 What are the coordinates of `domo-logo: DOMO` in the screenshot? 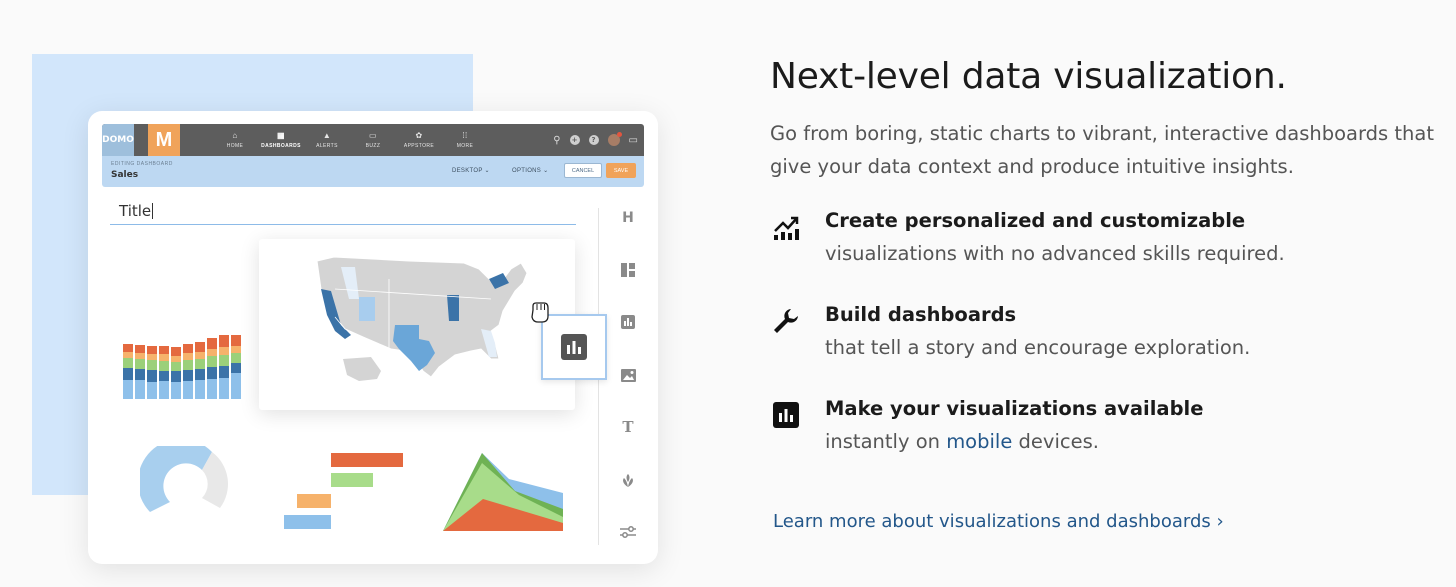 It's located at (118, 140).